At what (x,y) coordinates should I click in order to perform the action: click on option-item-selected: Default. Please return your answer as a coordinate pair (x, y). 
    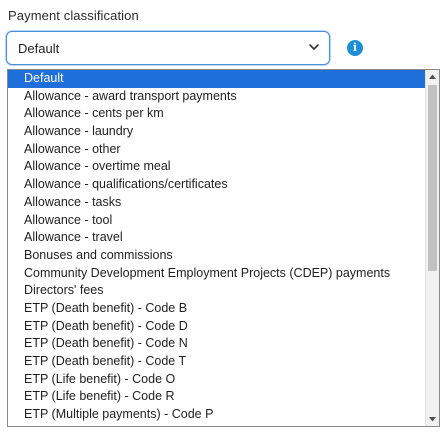
    Looking at the image, I should click on (217, 79).